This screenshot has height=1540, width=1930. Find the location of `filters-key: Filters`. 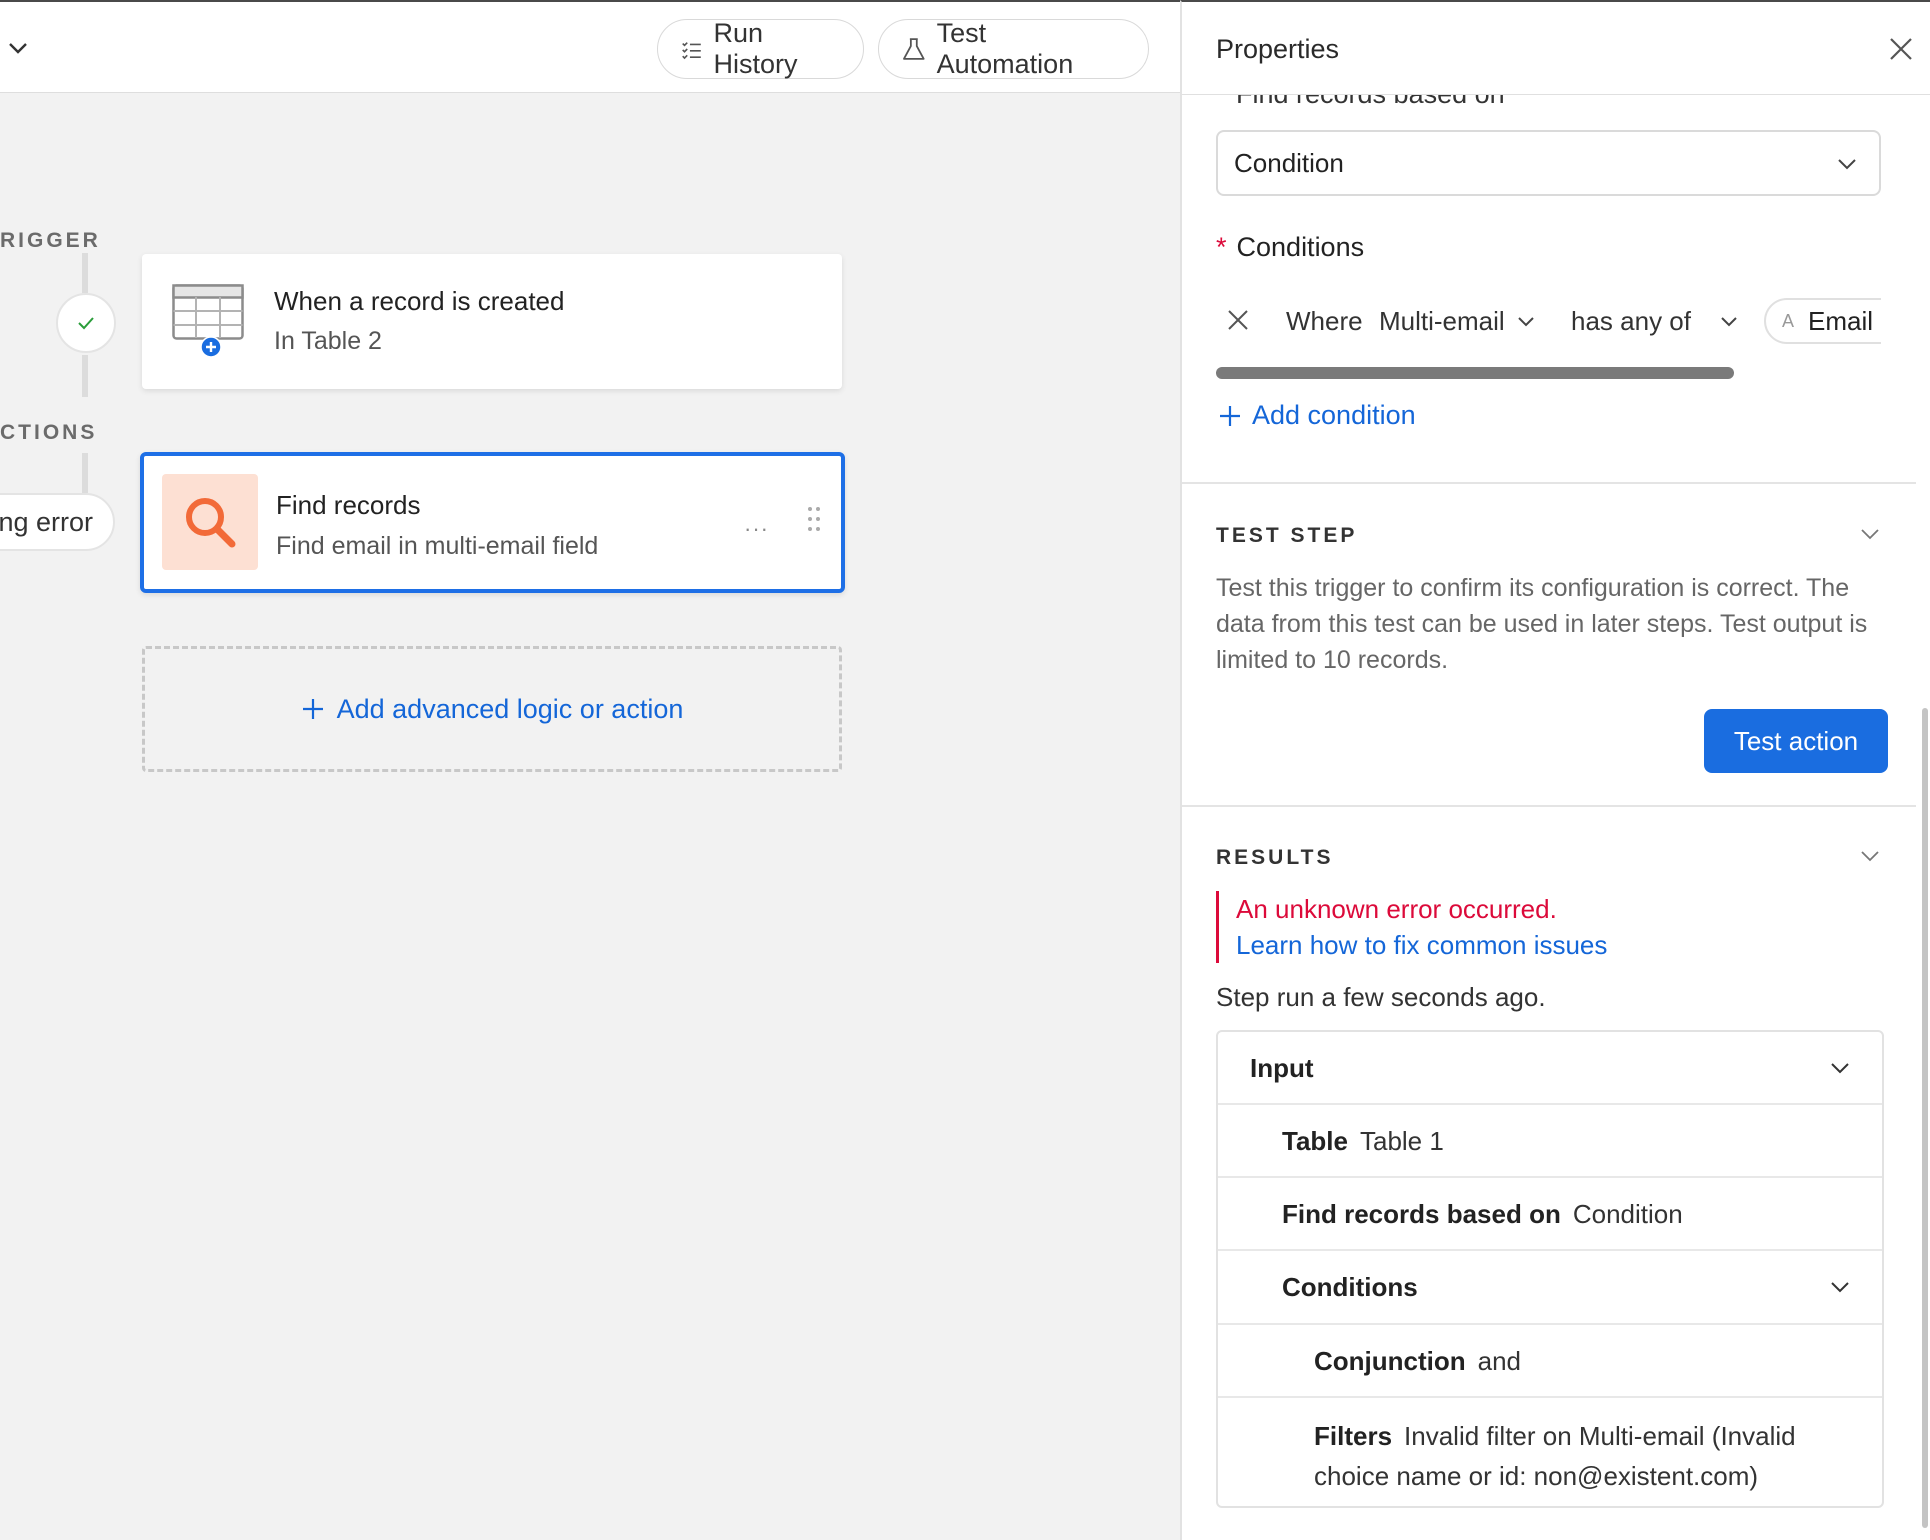

filters-key: Filters is located at coordinates (1353, 1436).